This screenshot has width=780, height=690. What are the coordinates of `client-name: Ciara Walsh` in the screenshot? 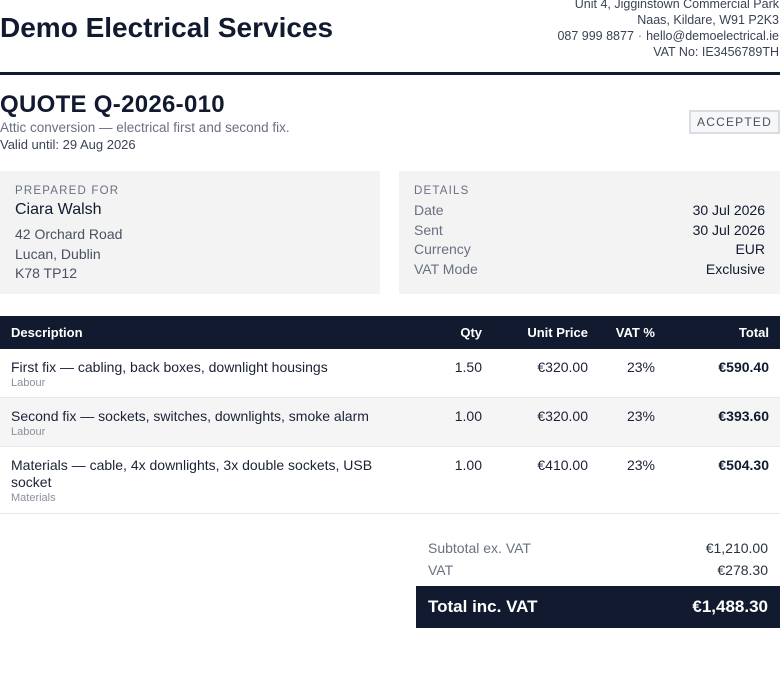 It's located at (58, 209).